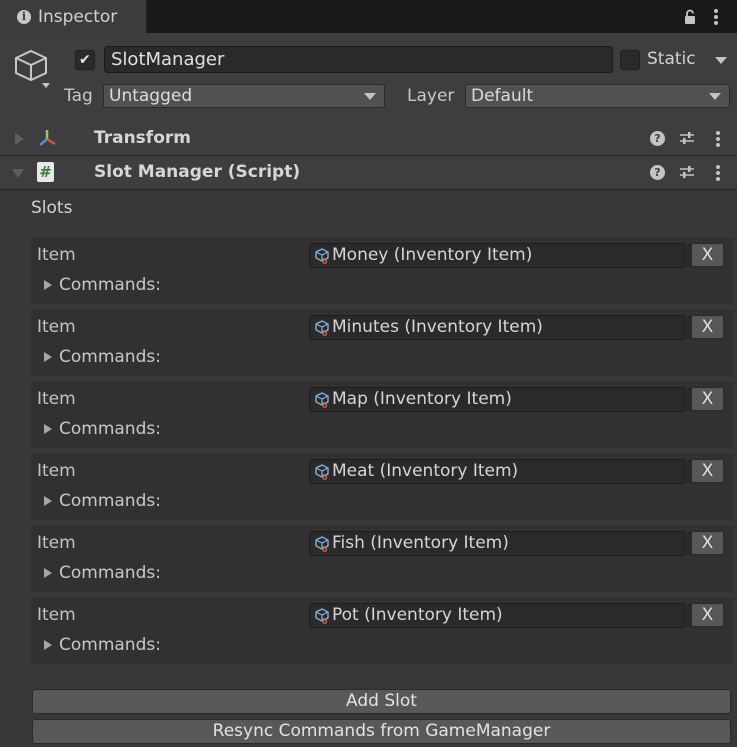  What do you see at coordinates (47, 138) in the screenshot?
I see `transform-axes-icon` at bounding box center [47, 138].